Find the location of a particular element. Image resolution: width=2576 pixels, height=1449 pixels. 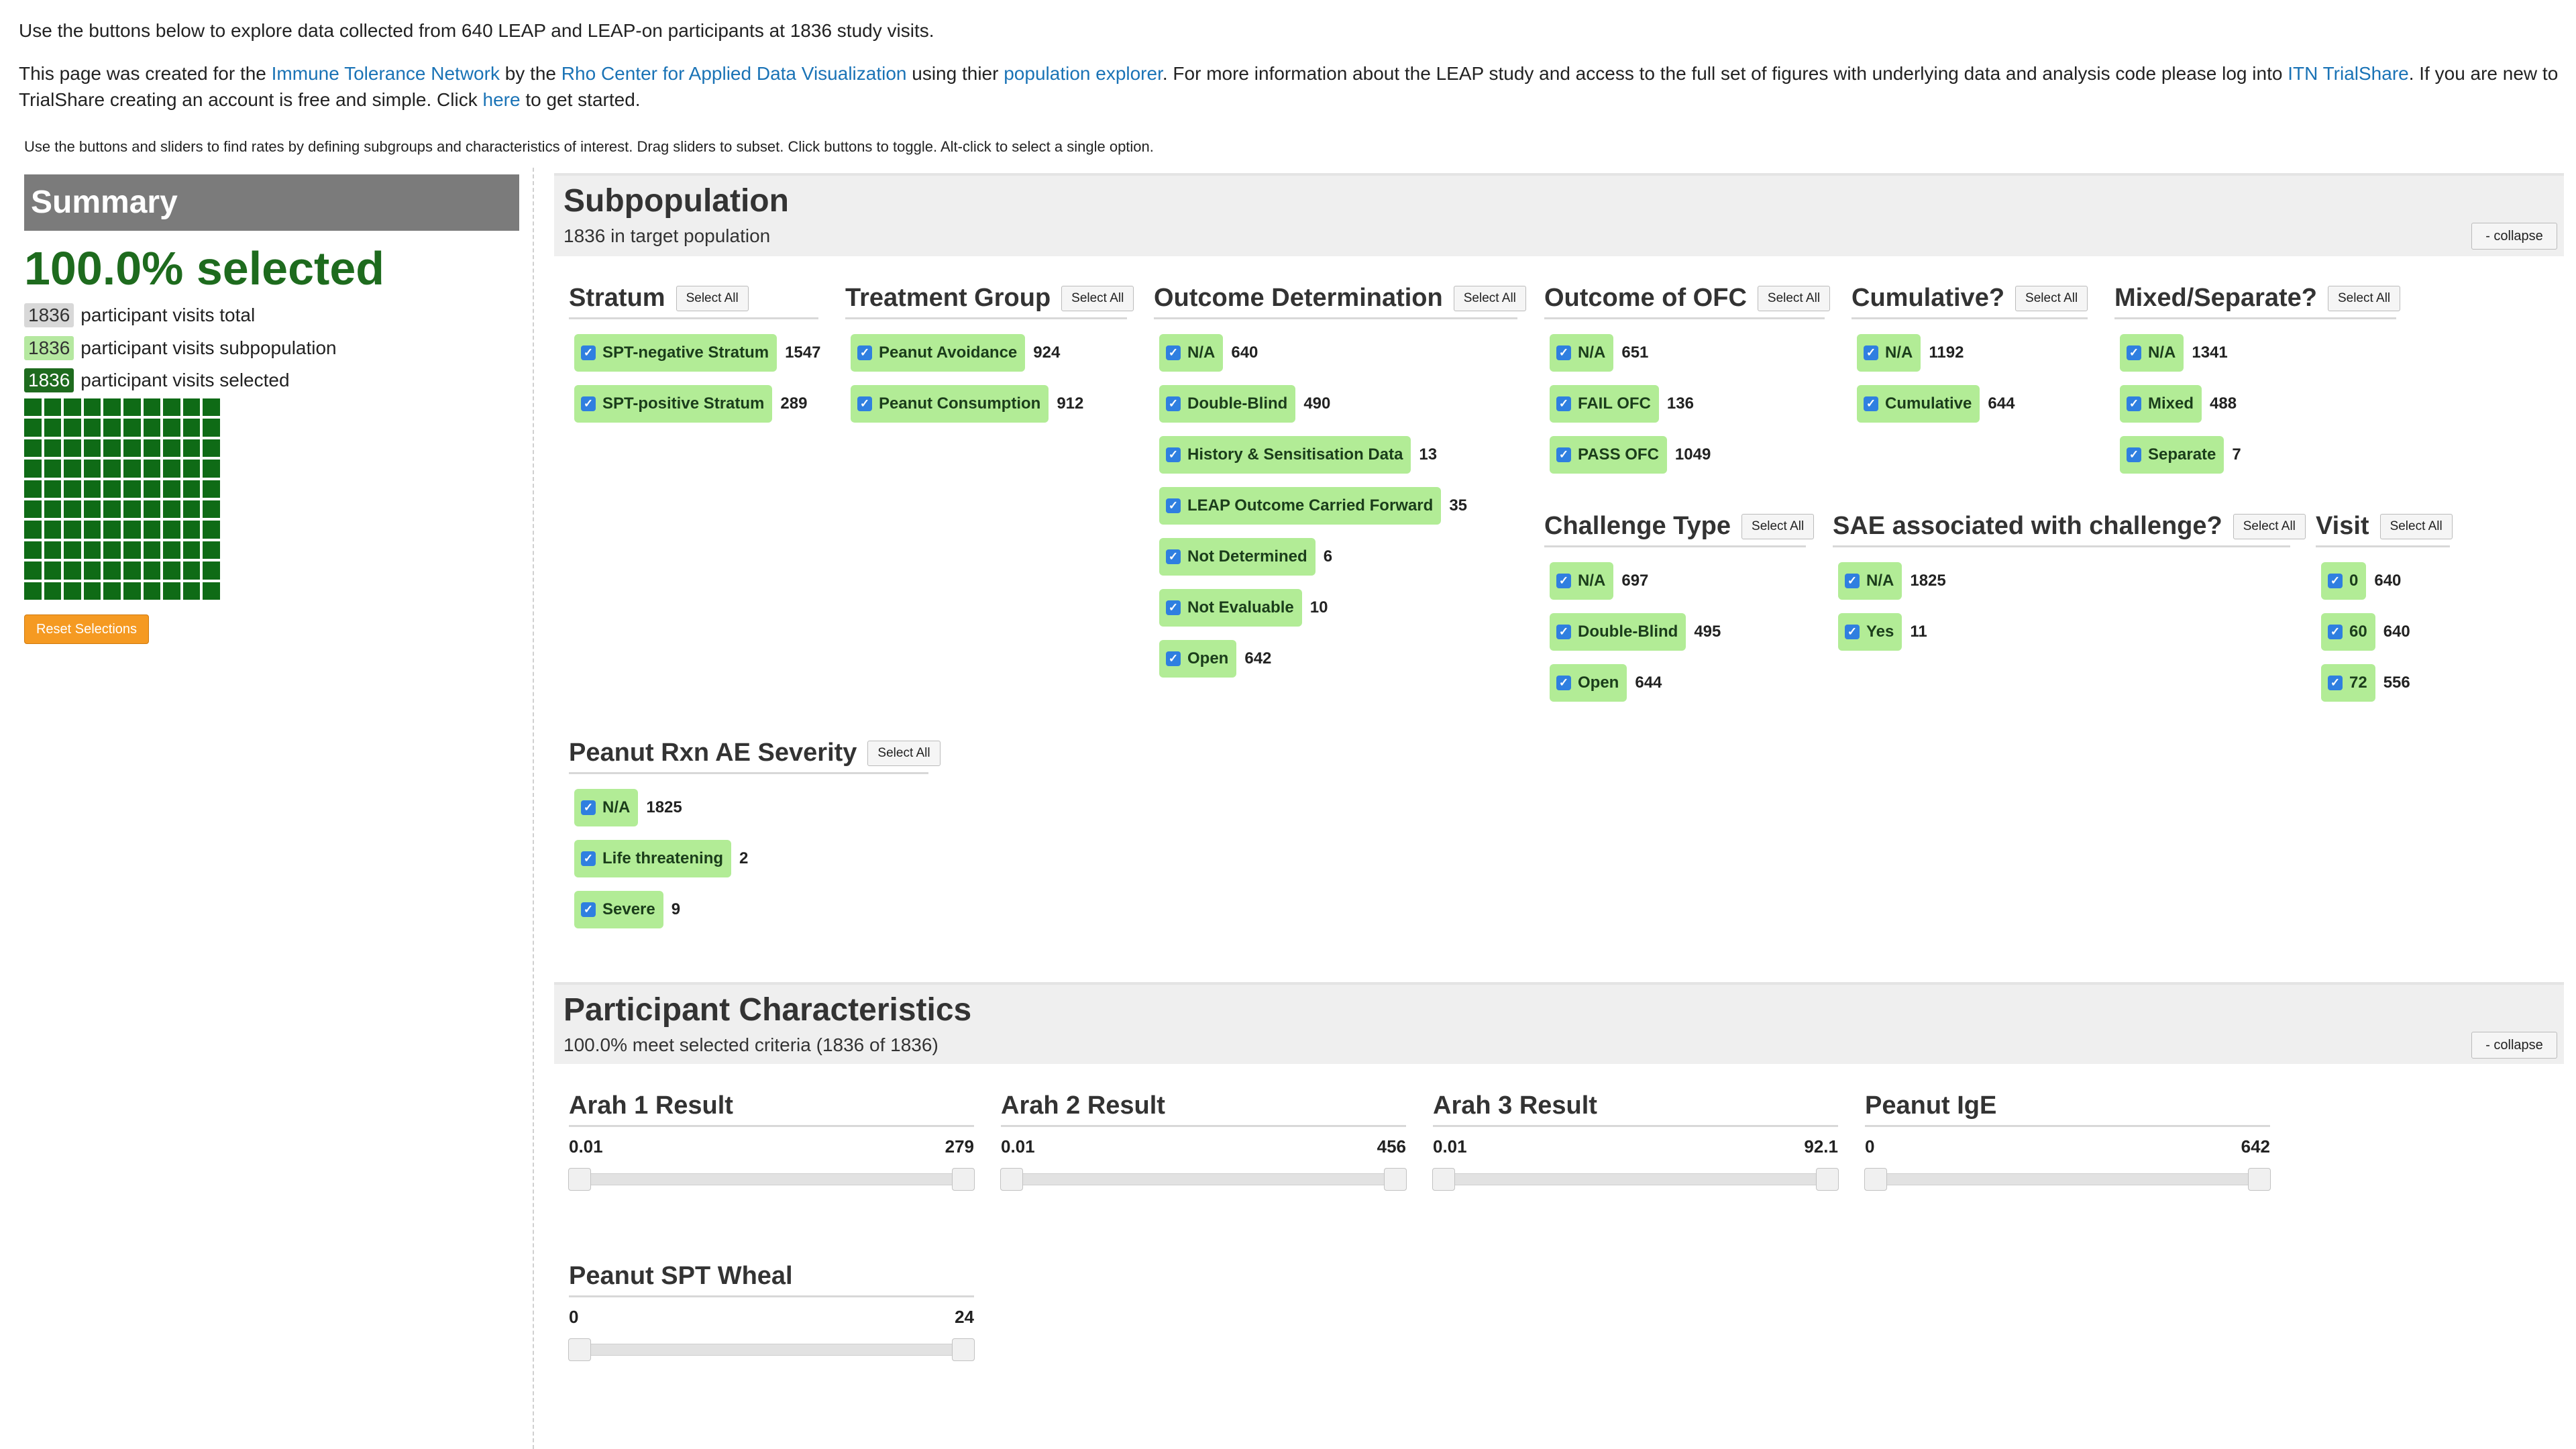

subpopulation-collapse-button: - collapse is located at coordinates (2514, 236).